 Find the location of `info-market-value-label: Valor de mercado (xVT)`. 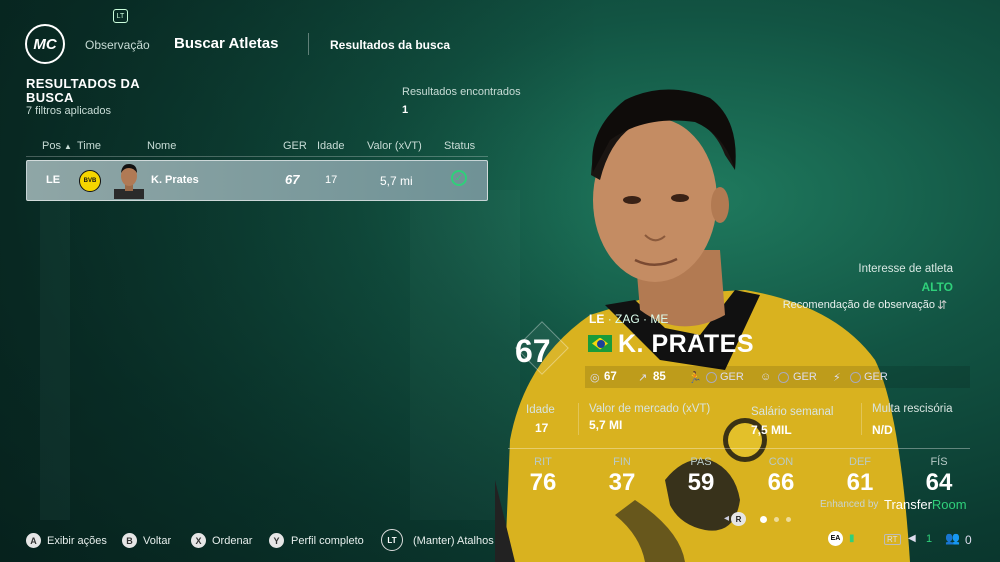

info-market-value-label: Valor de mercado (xVT) is located at coordinates (650, 409).